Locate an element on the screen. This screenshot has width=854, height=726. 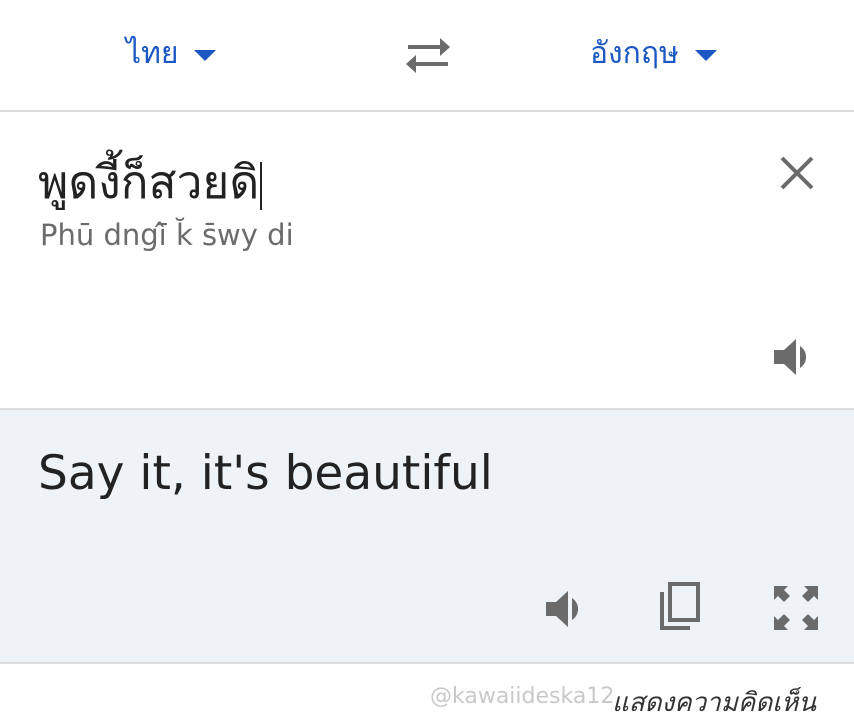
footer: @kawaiideska12 แสดงความคิดเห็น is located at coordinates (427, 695).